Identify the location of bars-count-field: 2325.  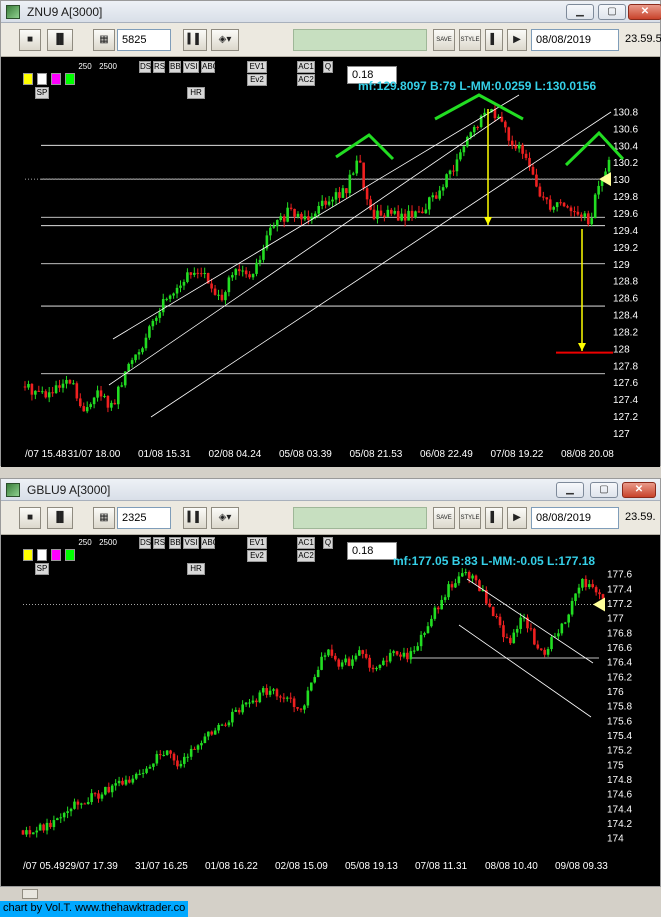
(144, 518).